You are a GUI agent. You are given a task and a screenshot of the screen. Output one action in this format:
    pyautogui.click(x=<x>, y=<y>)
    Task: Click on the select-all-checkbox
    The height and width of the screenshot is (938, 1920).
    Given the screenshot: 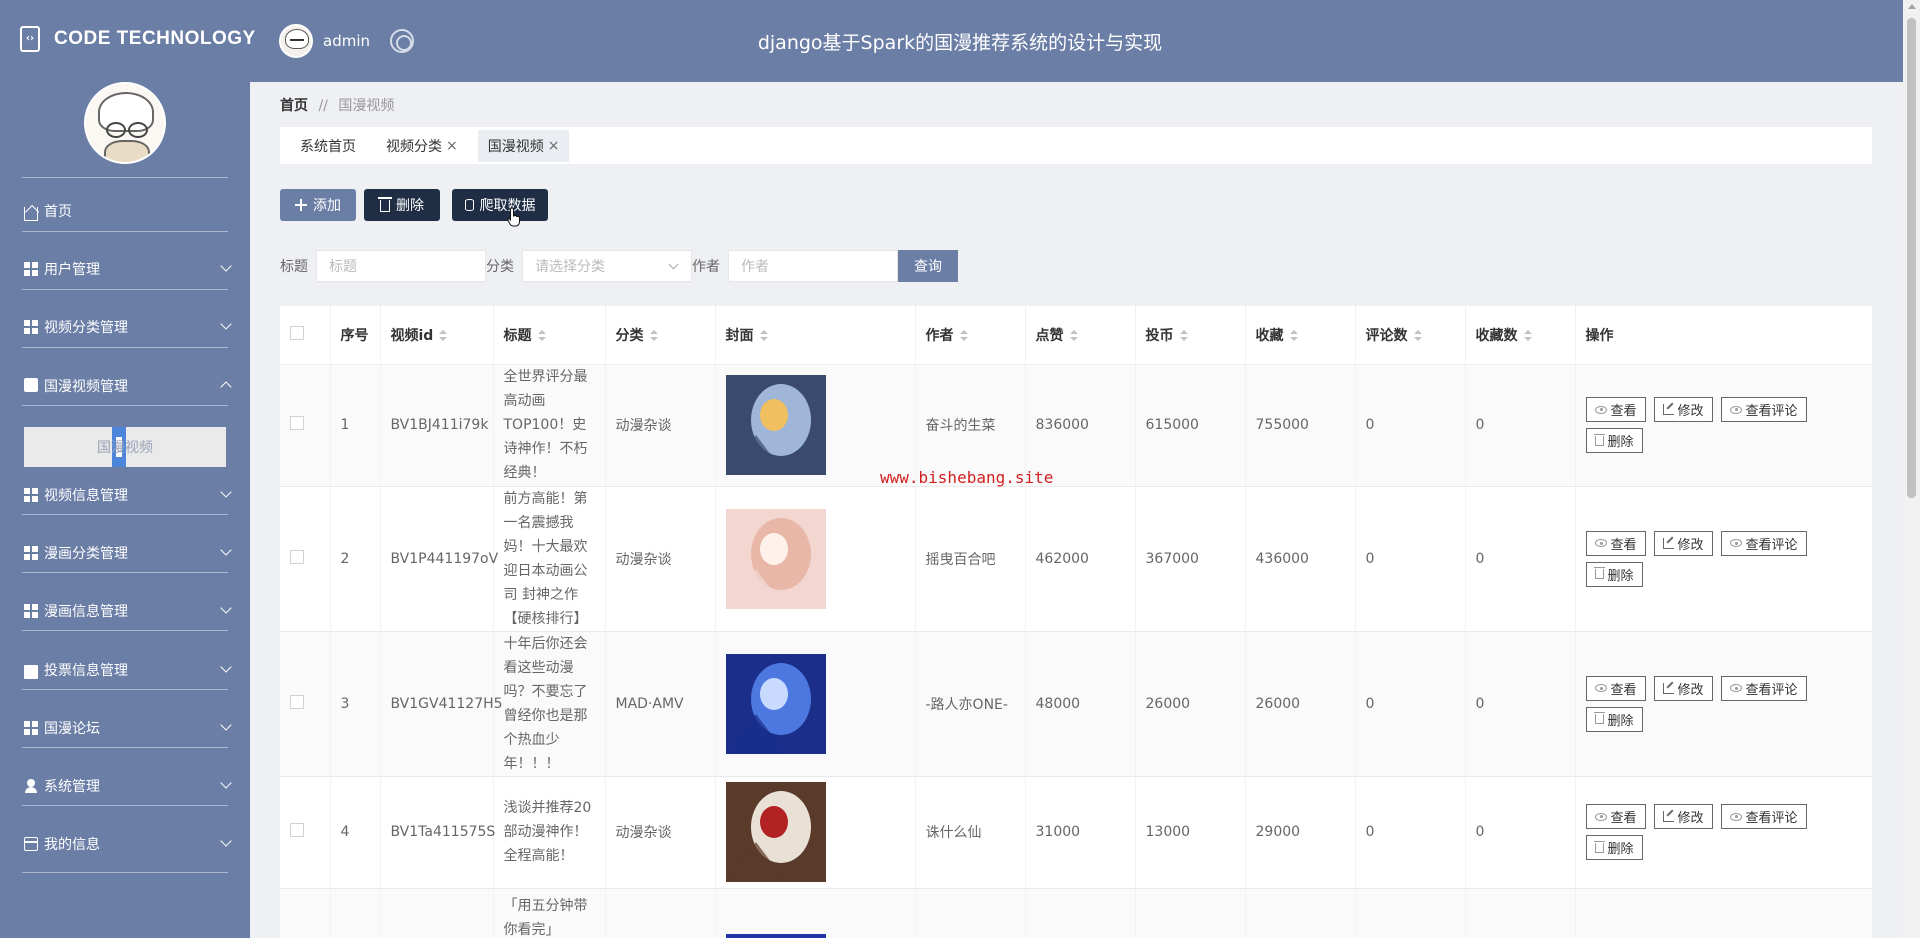 What is the action you would take?
    pyautogui.click(x=297, y=332)
    